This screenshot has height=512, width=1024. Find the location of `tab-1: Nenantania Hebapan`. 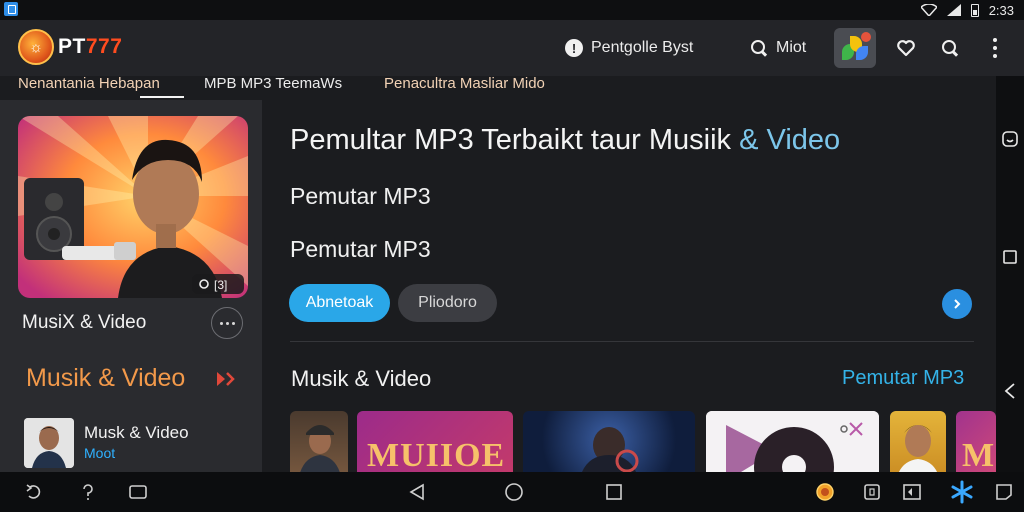

tab-1: Nenantania Hebapan is located at coordinates (89, 88).